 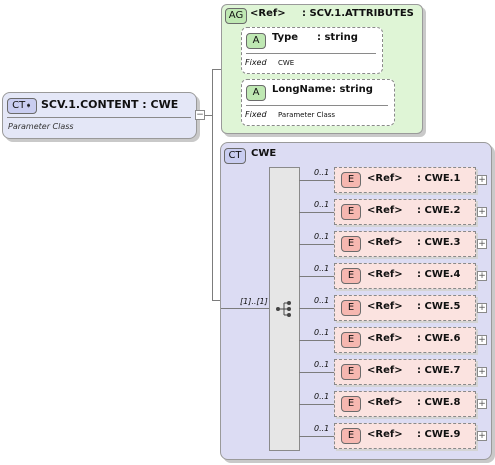 What do you see at coordinates (41, 126) in the screenshot?
I see `content-type-description: Parameter Class` at bounding box center [41, 126].